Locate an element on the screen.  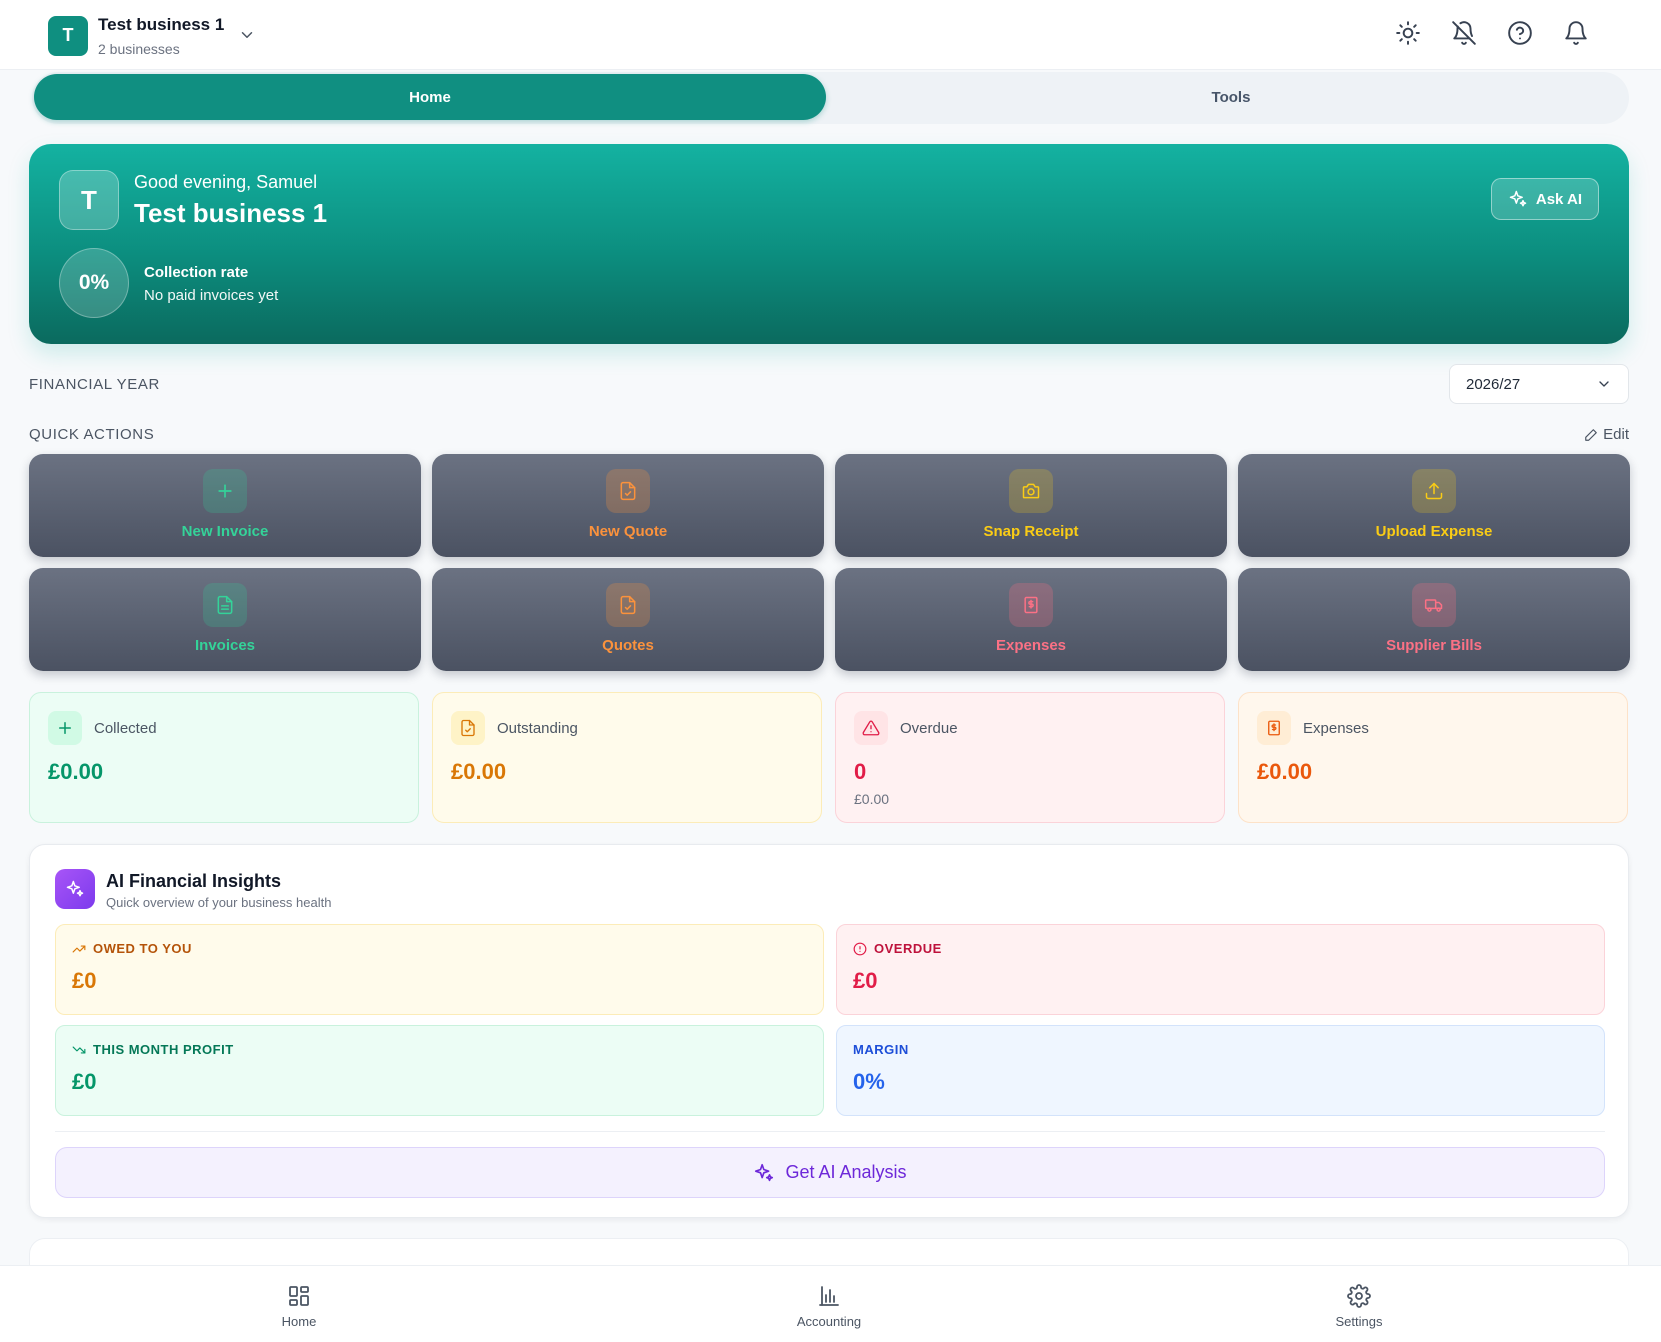
nav-label: Home is located at coordinates (299, 1321).